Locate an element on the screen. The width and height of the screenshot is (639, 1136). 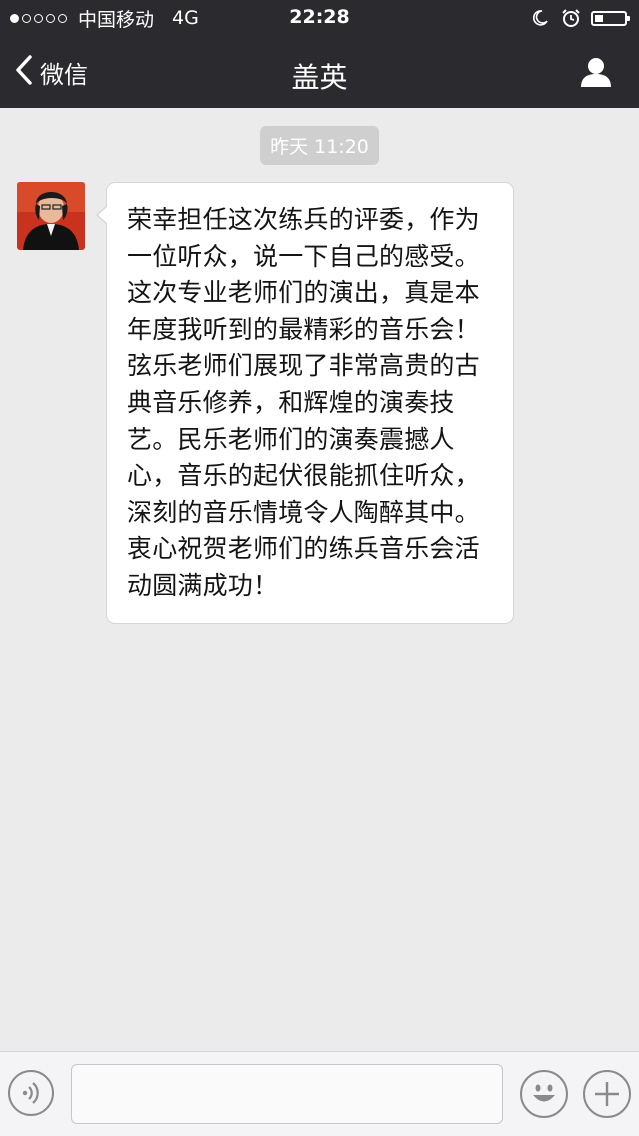
nav-bar: 微信 盖英 is located at coordinates (319, 72).